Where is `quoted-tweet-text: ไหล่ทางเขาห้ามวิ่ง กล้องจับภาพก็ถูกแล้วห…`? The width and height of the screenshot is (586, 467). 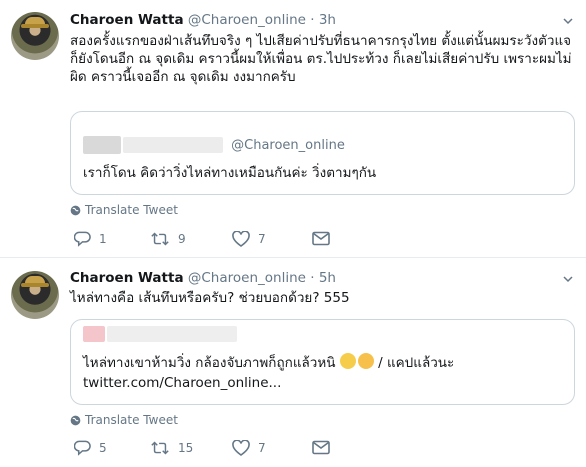
quoted-tweet-text: ไหล่ทางเขาห้ามวิ่ง กล้องจับภาพก็ถูกแล้วห… is located at coordinates (323, 373).